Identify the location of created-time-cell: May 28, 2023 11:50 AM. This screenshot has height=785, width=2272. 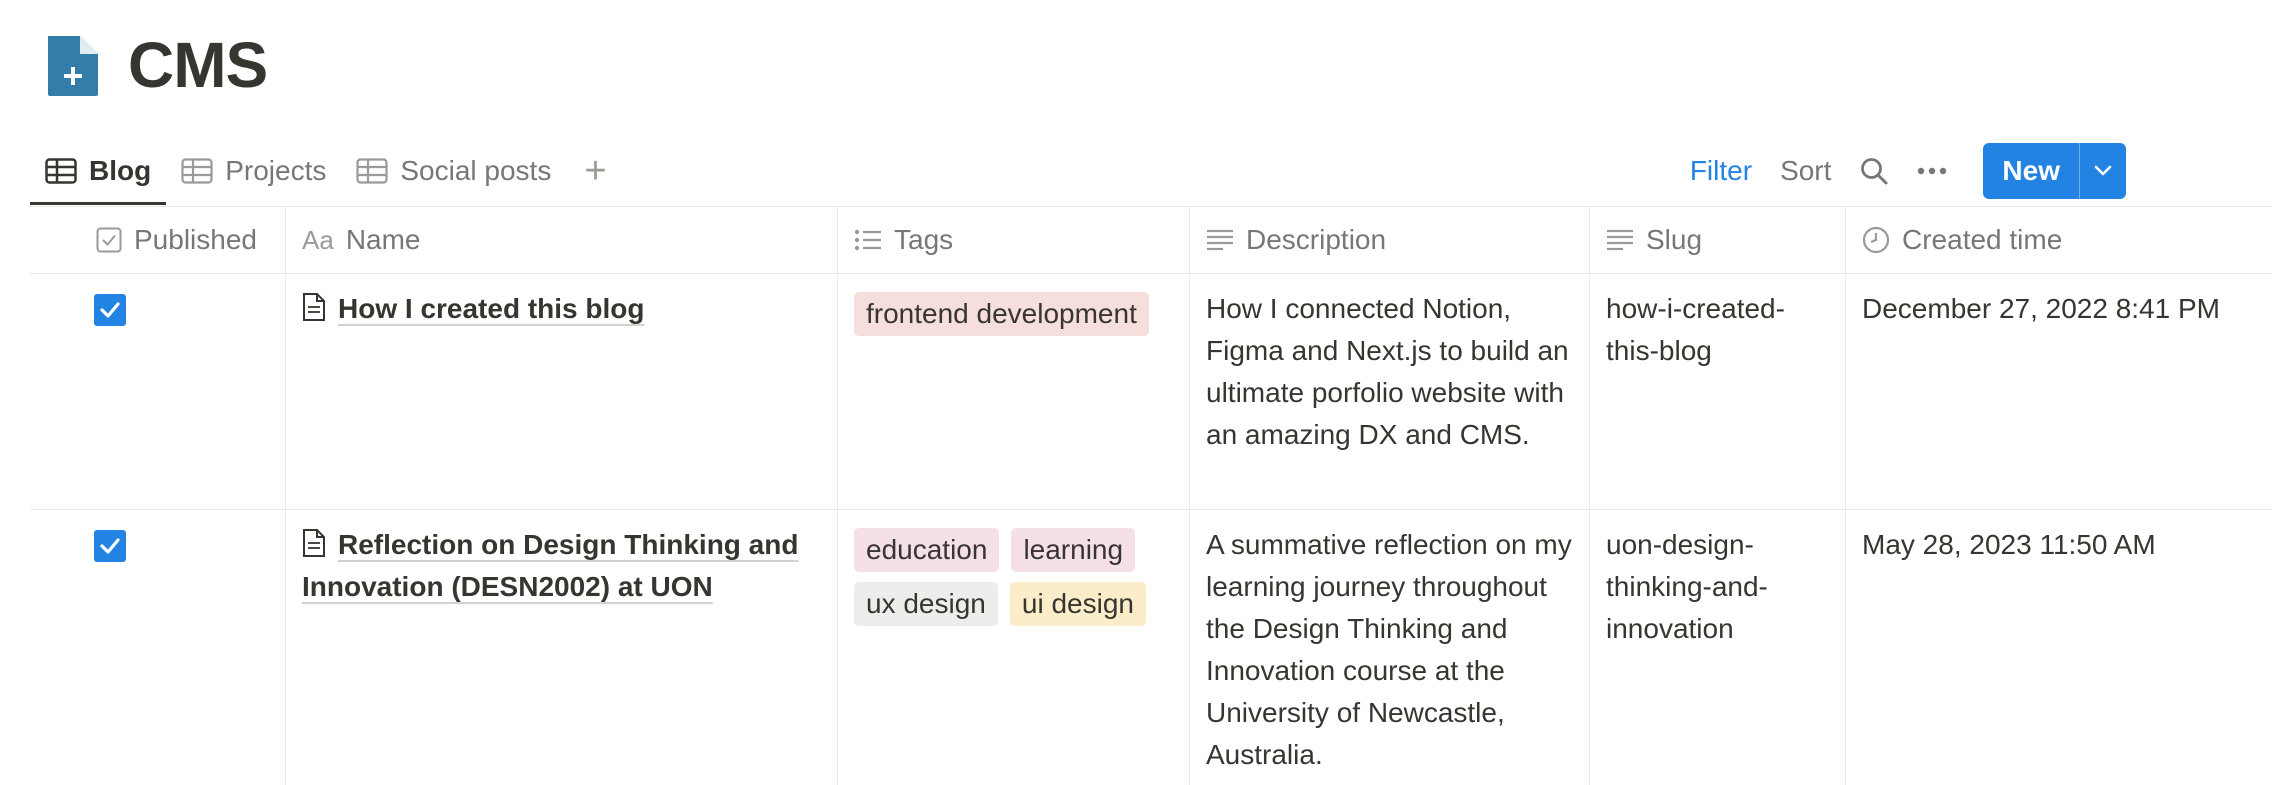
(2009, 544).